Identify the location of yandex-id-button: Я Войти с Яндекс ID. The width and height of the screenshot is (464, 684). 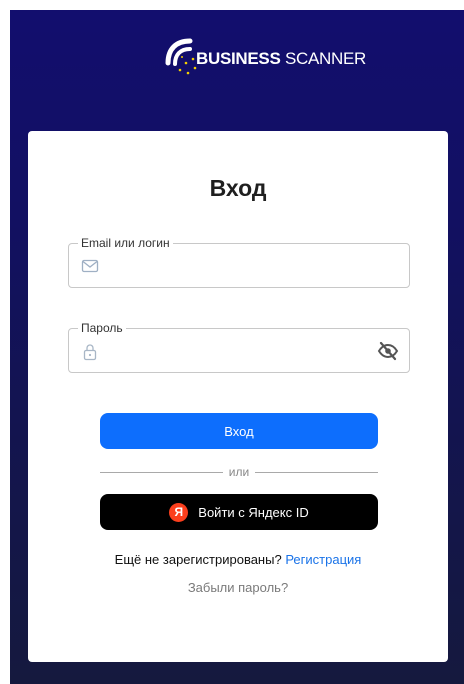
(239, 512).